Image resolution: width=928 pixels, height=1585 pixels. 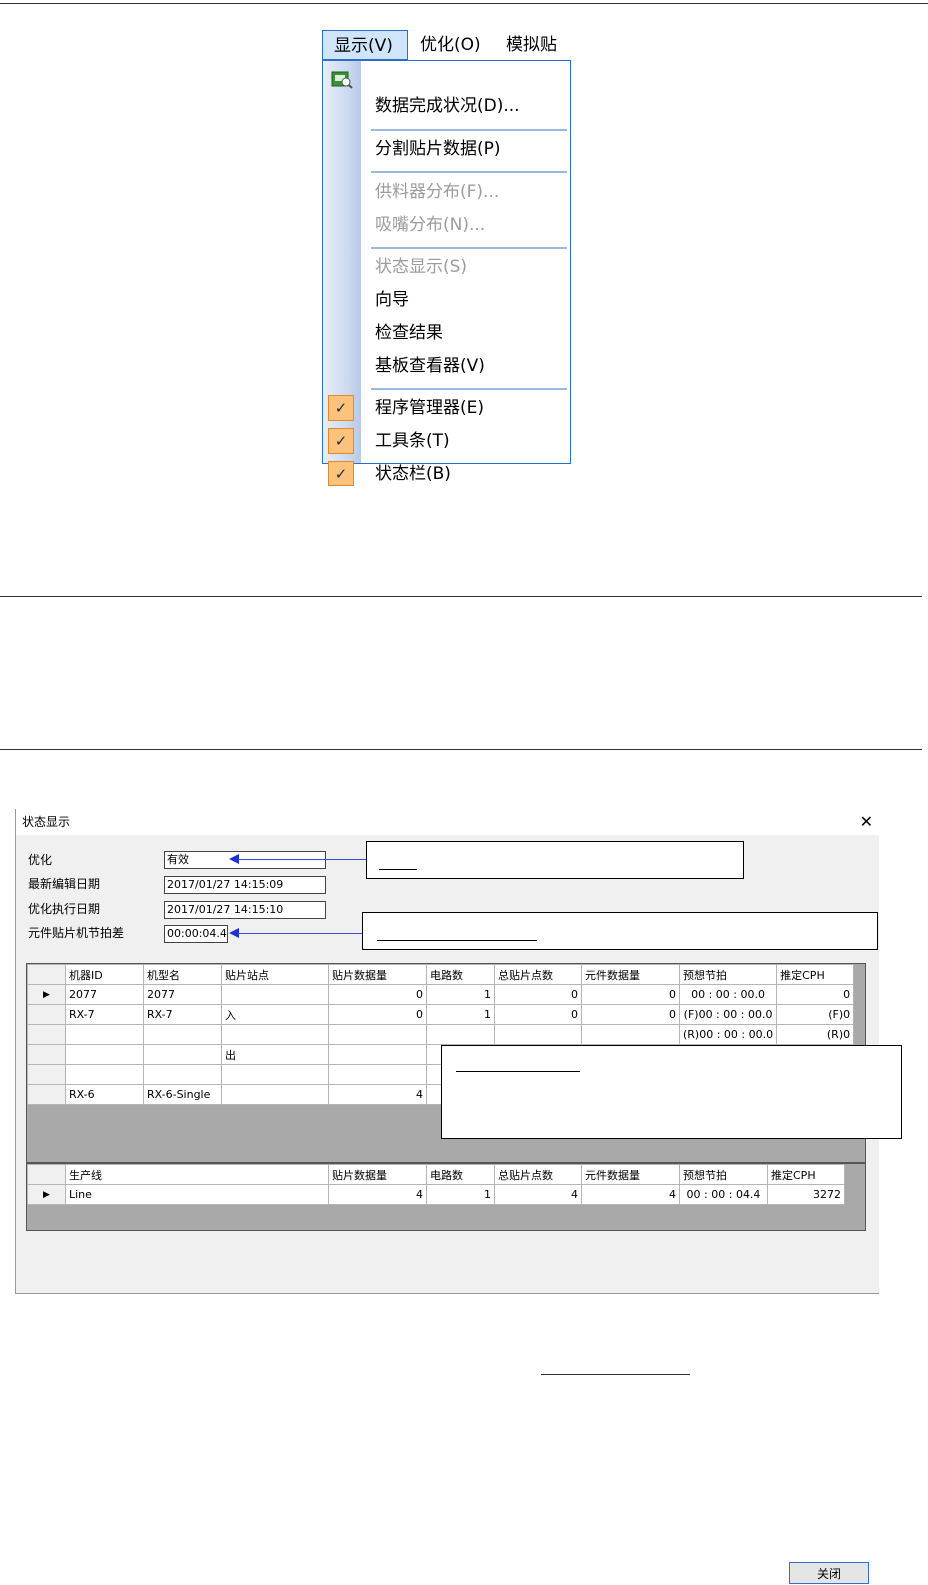 I want to click on table-cell: RX-6, so click(x=104, y=1094).